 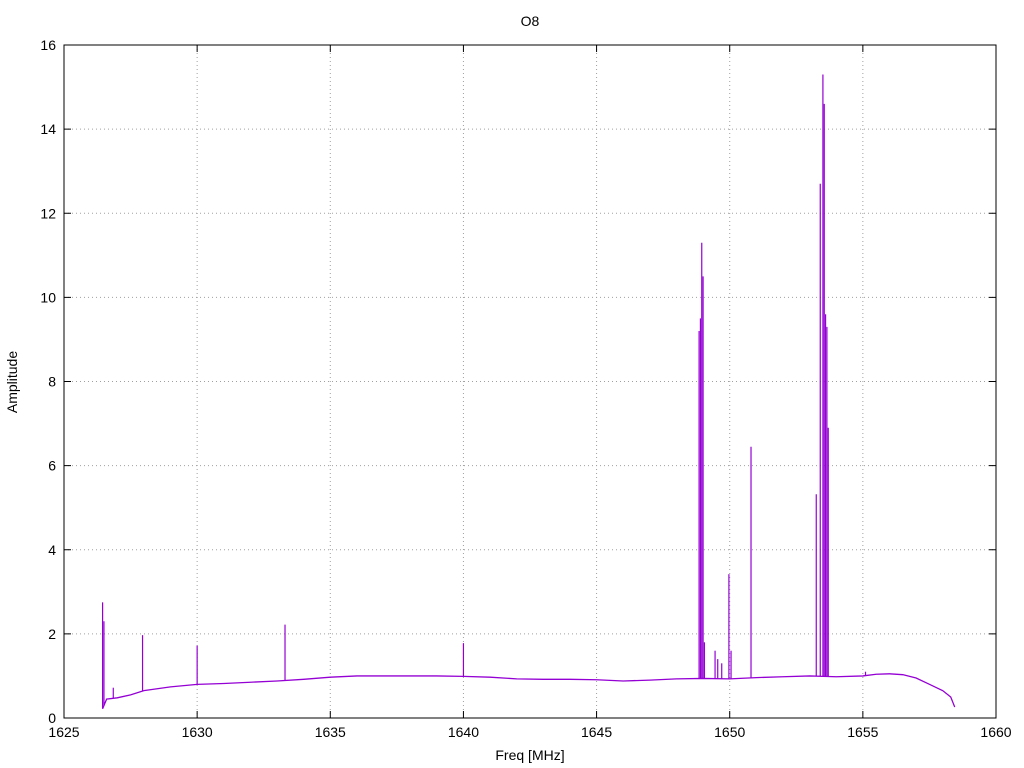 I want to click on y-tick-label: 6, so click(x=52, y=466).